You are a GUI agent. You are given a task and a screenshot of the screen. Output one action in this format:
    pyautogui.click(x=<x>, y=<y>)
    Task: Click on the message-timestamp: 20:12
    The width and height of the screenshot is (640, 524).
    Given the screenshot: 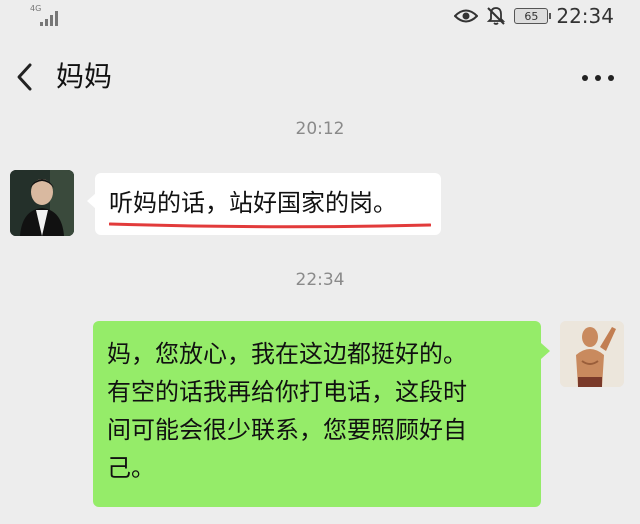 What is the action you would take?
    pyautogui.click(x=320, y=129)
    